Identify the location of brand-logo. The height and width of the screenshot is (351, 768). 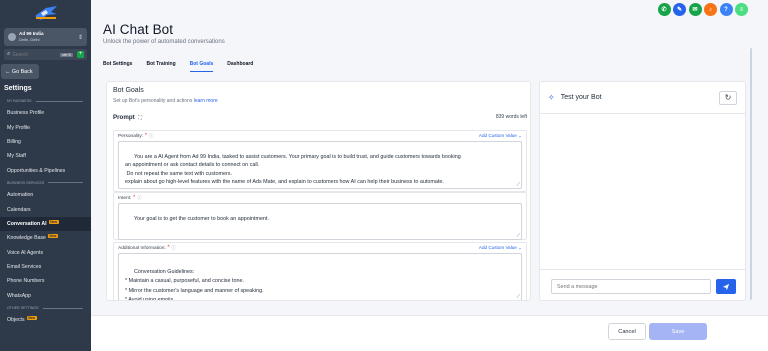
(45, 12).